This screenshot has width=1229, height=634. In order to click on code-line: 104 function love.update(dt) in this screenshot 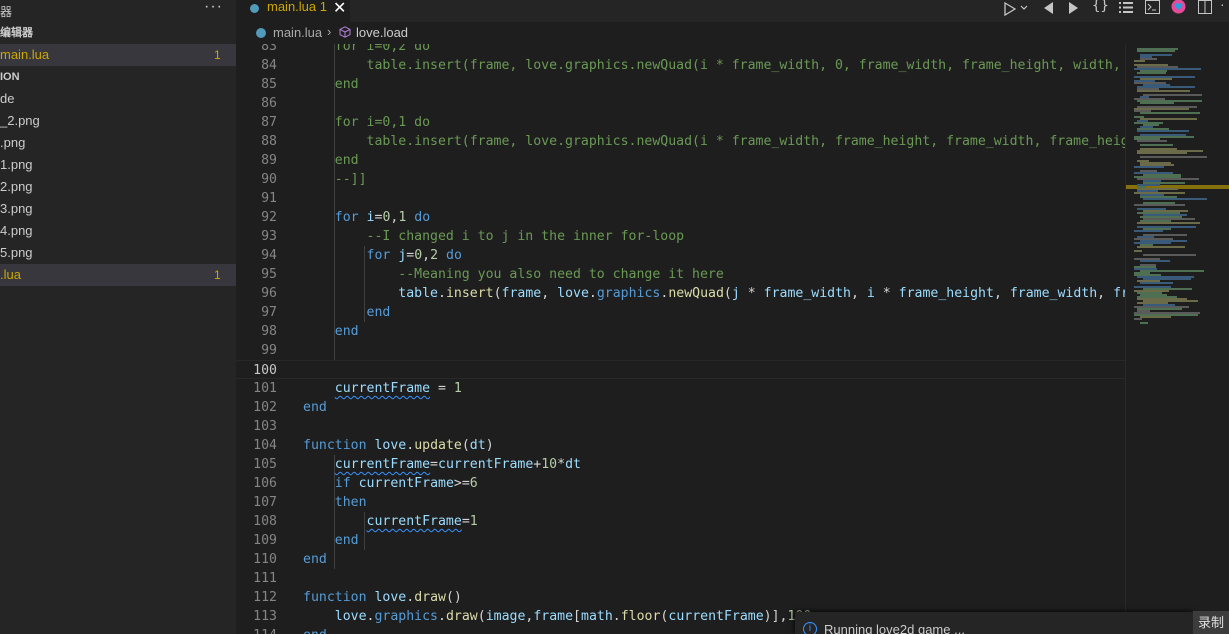, I will do `click(680, 445)`.